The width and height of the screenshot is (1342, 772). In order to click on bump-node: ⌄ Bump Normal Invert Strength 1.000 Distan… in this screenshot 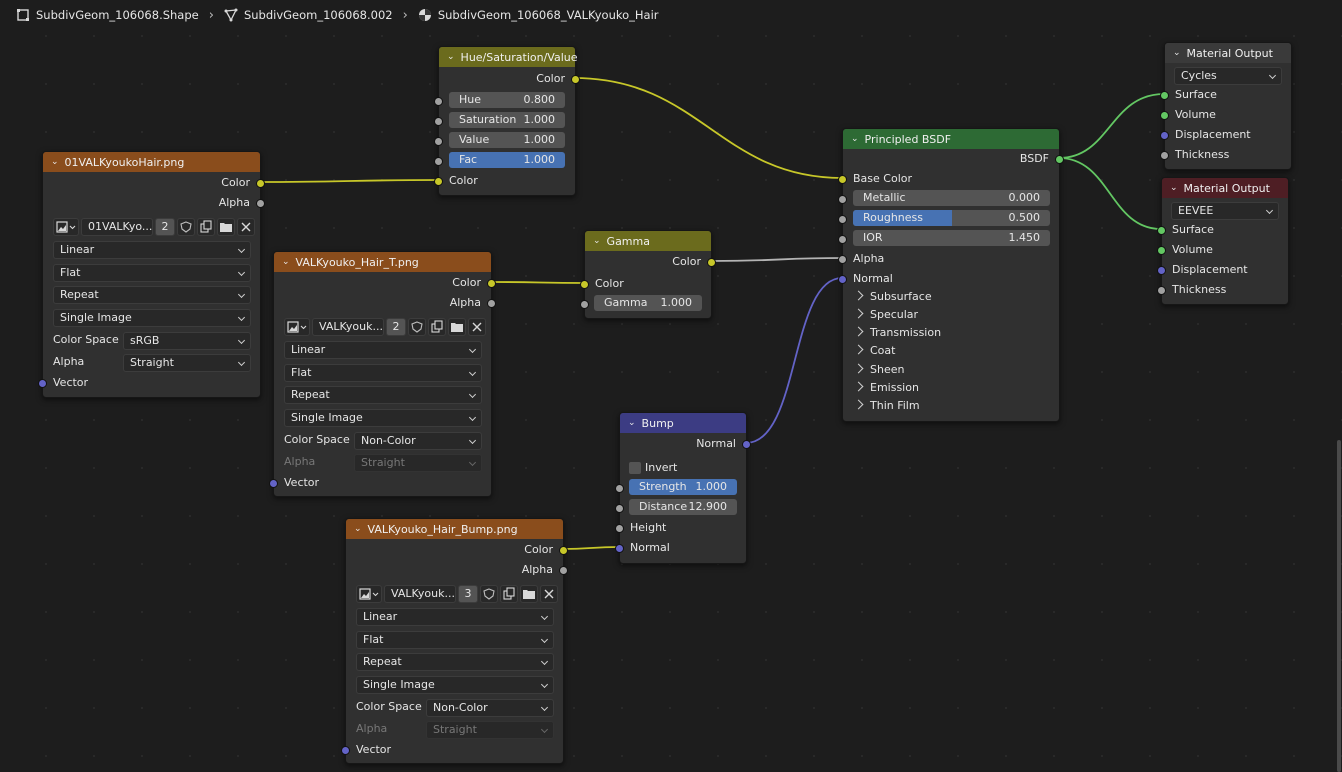, I will do `click(683, 488)`.